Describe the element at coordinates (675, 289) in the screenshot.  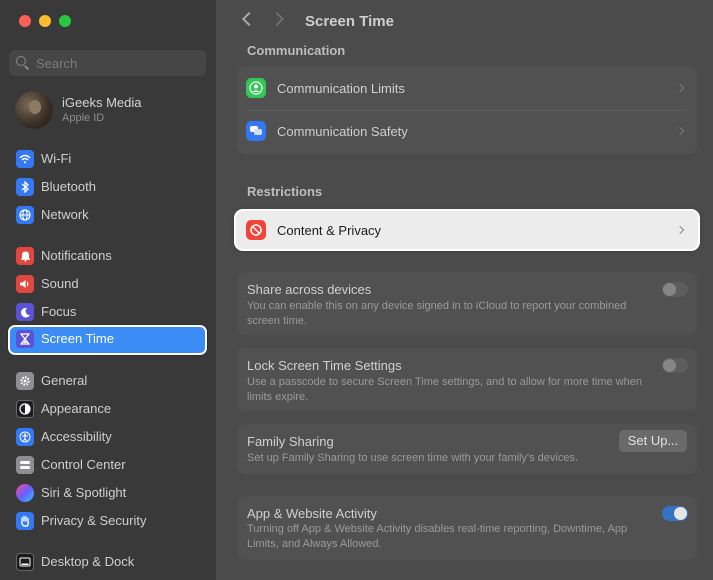
I see `share-across-devices-toggle` at that location.